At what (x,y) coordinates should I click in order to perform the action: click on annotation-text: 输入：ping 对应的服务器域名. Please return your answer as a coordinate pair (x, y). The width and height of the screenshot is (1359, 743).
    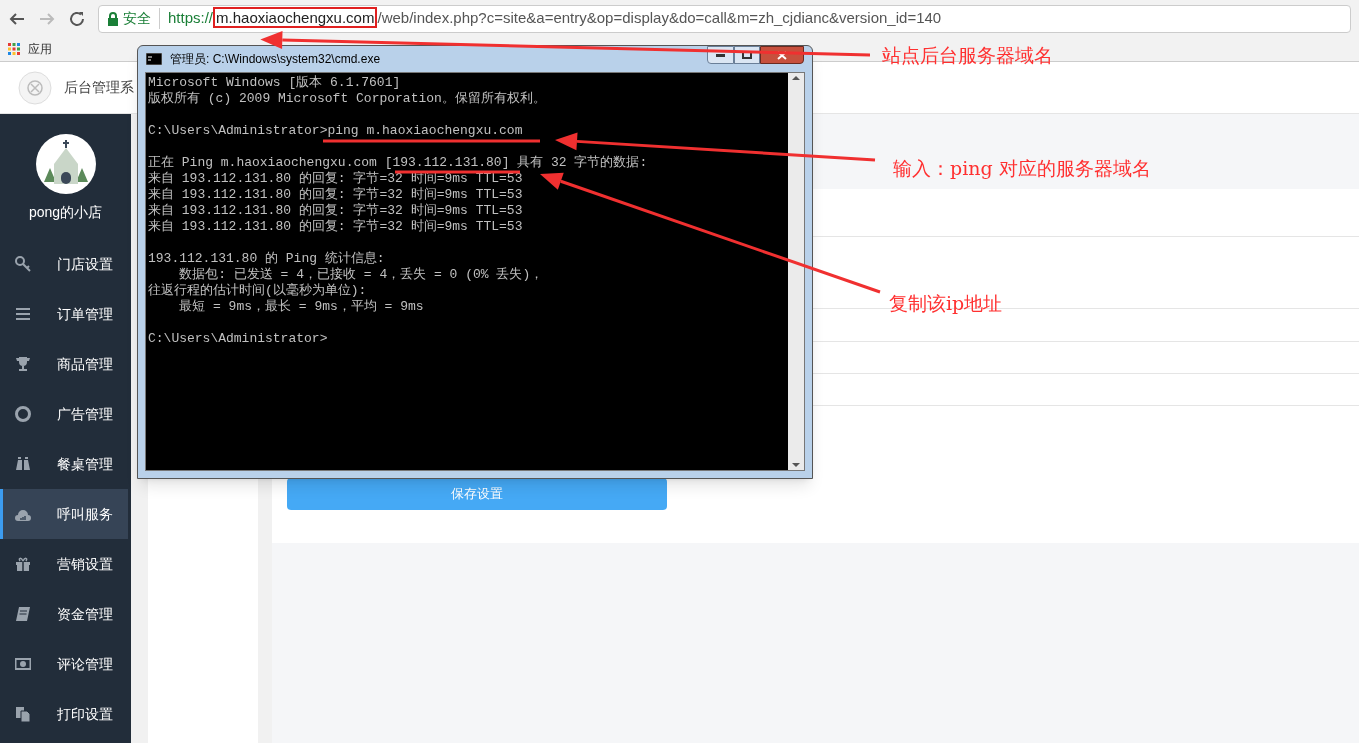
    Looking at the image, I should click on (1022, 168).